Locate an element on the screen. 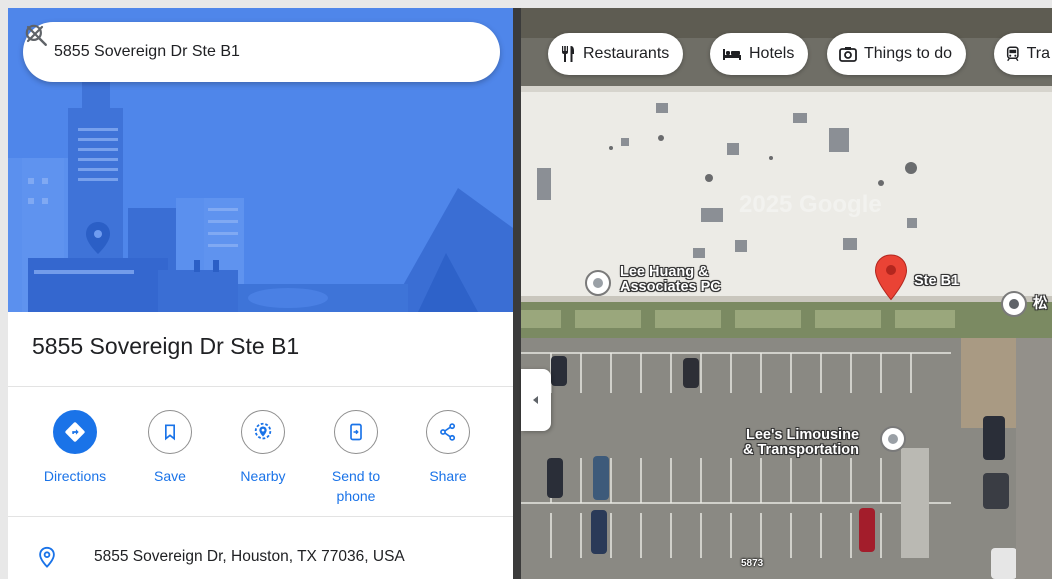 This screenshot has width=1052, height=579. search-box: 5855 Sovereign Dr Ste B1 is located at coordinates (261, 52).